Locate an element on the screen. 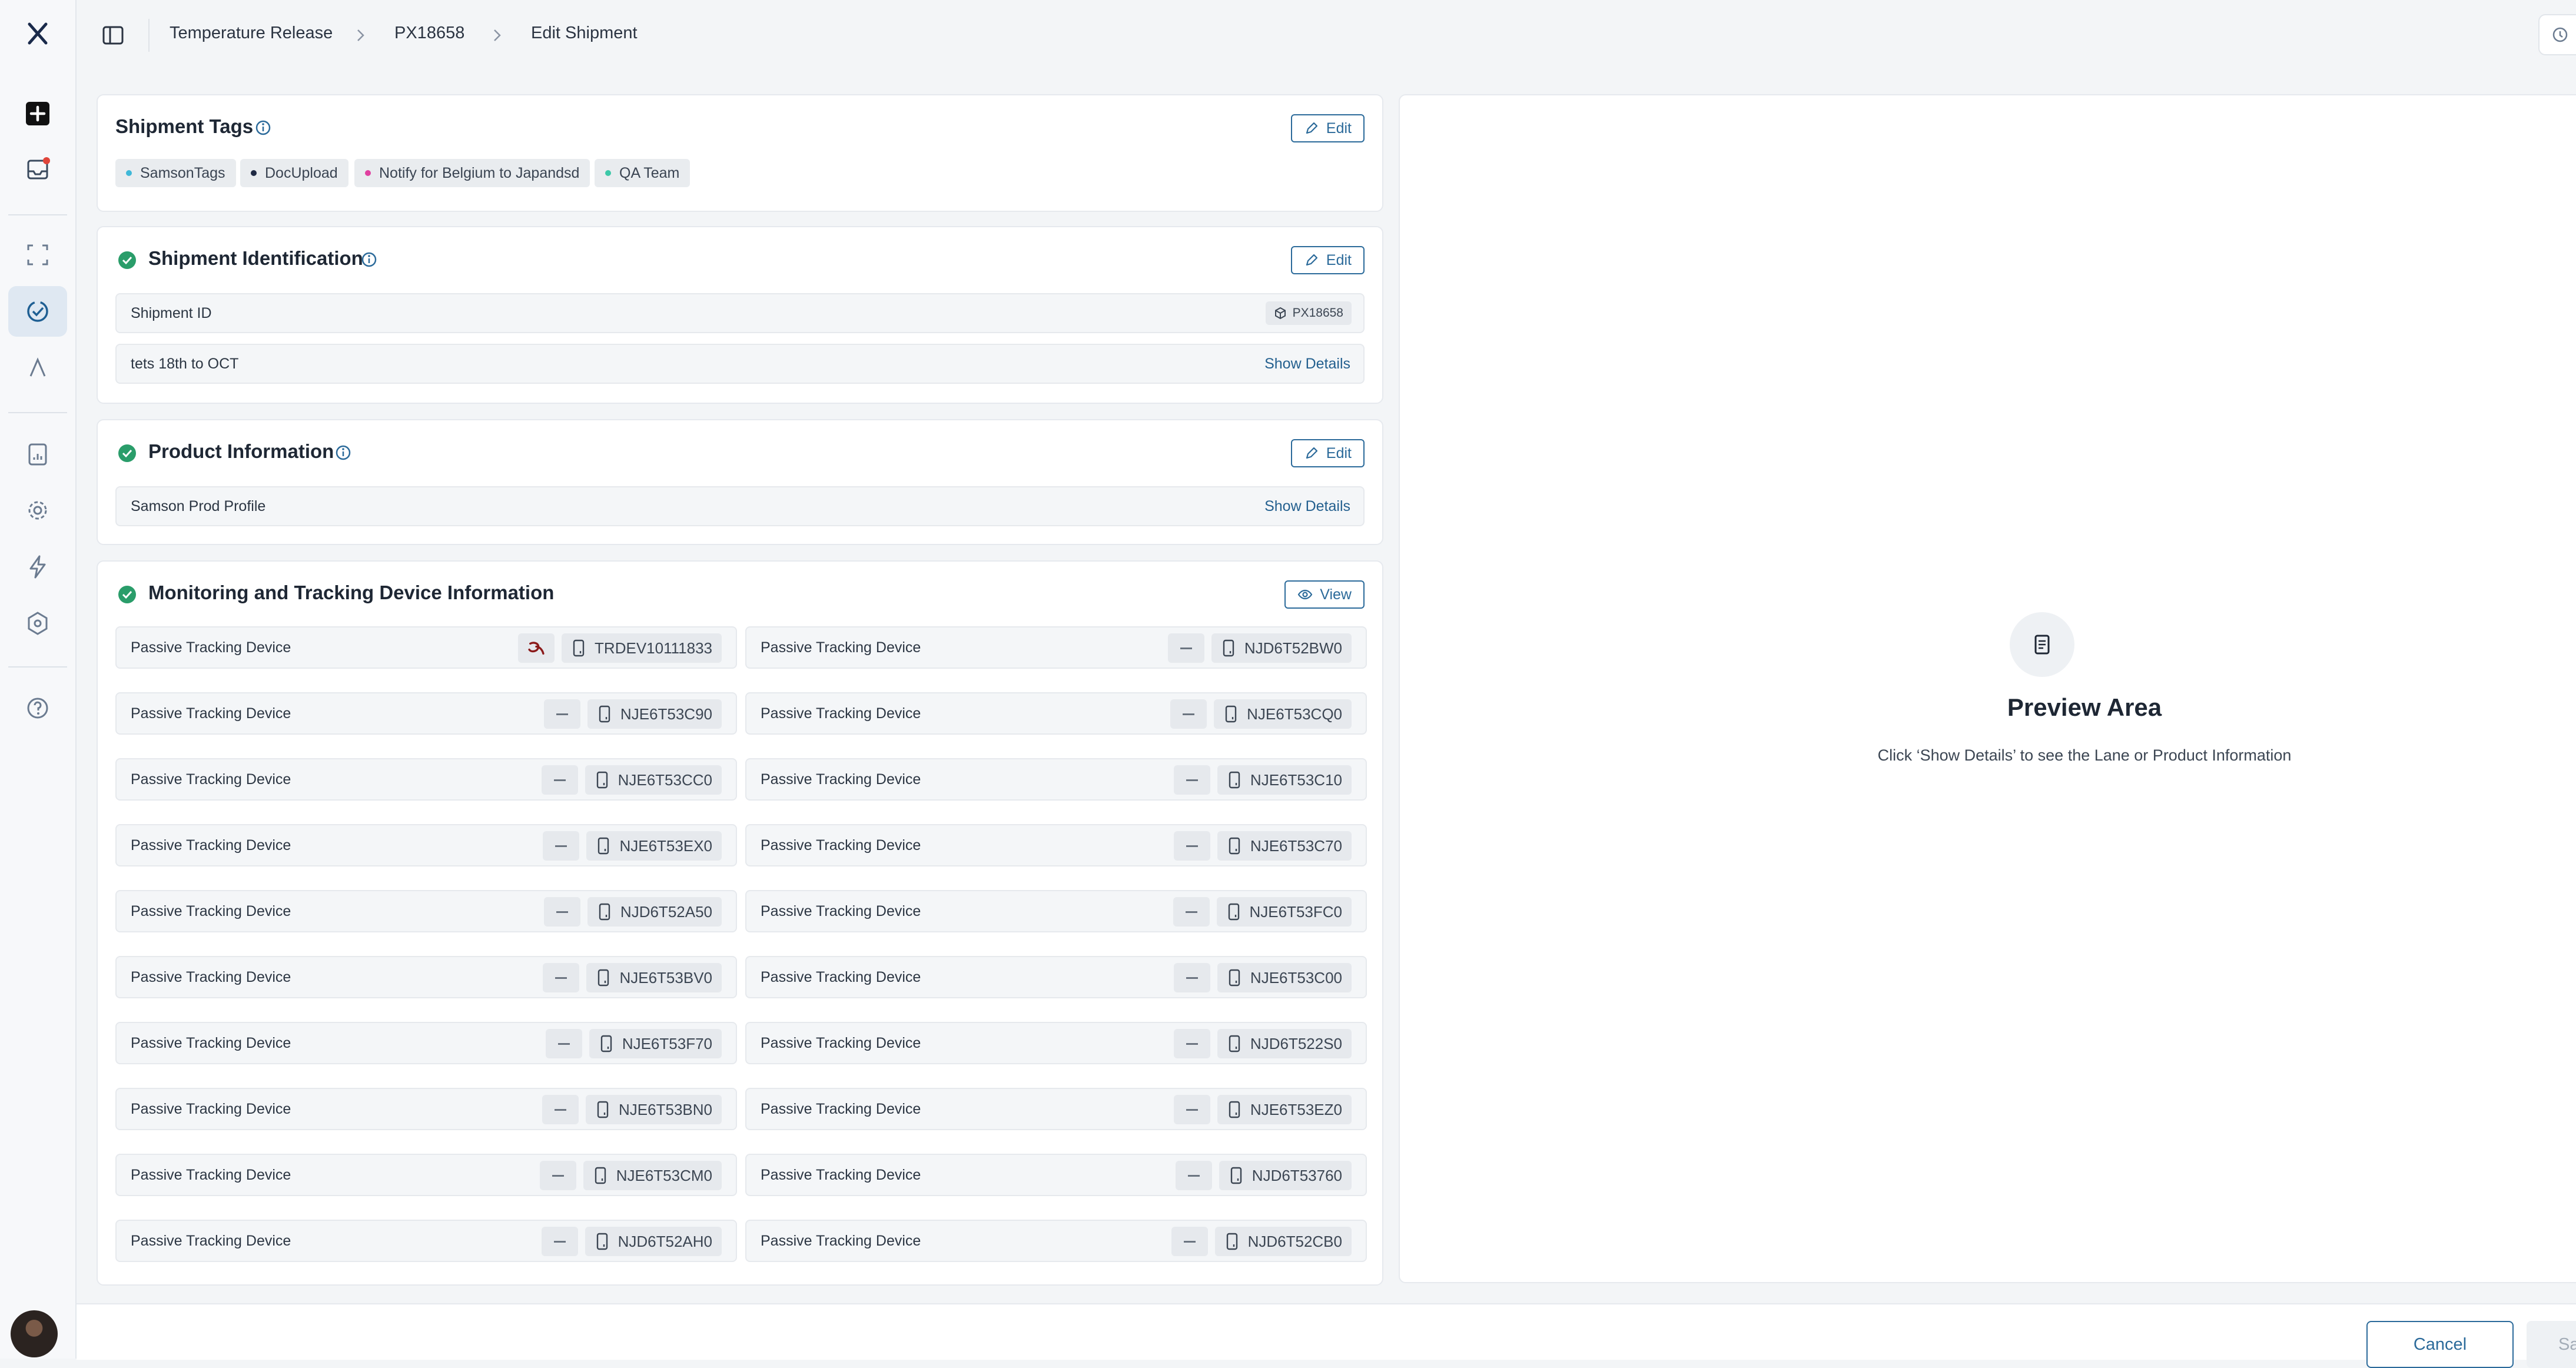 The image size is (2576, 1368). lane-row: tets 18th to OCT Show Details is located at coordinates (740, 364).